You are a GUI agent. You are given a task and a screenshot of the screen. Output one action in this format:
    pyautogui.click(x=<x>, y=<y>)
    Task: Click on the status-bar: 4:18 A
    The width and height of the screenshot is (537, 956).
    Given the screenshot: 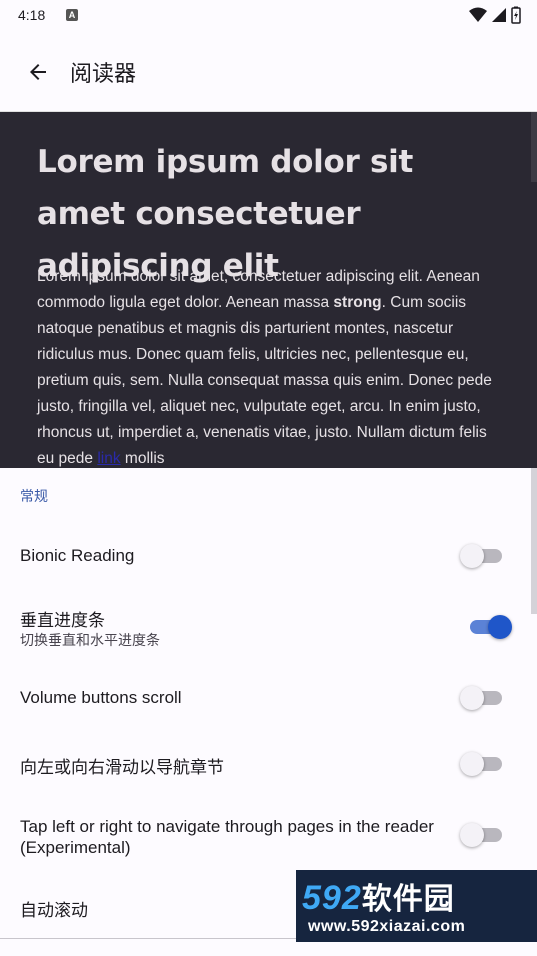 What is the action you would take?
    pyautogui.click(x=268, y=16)
    